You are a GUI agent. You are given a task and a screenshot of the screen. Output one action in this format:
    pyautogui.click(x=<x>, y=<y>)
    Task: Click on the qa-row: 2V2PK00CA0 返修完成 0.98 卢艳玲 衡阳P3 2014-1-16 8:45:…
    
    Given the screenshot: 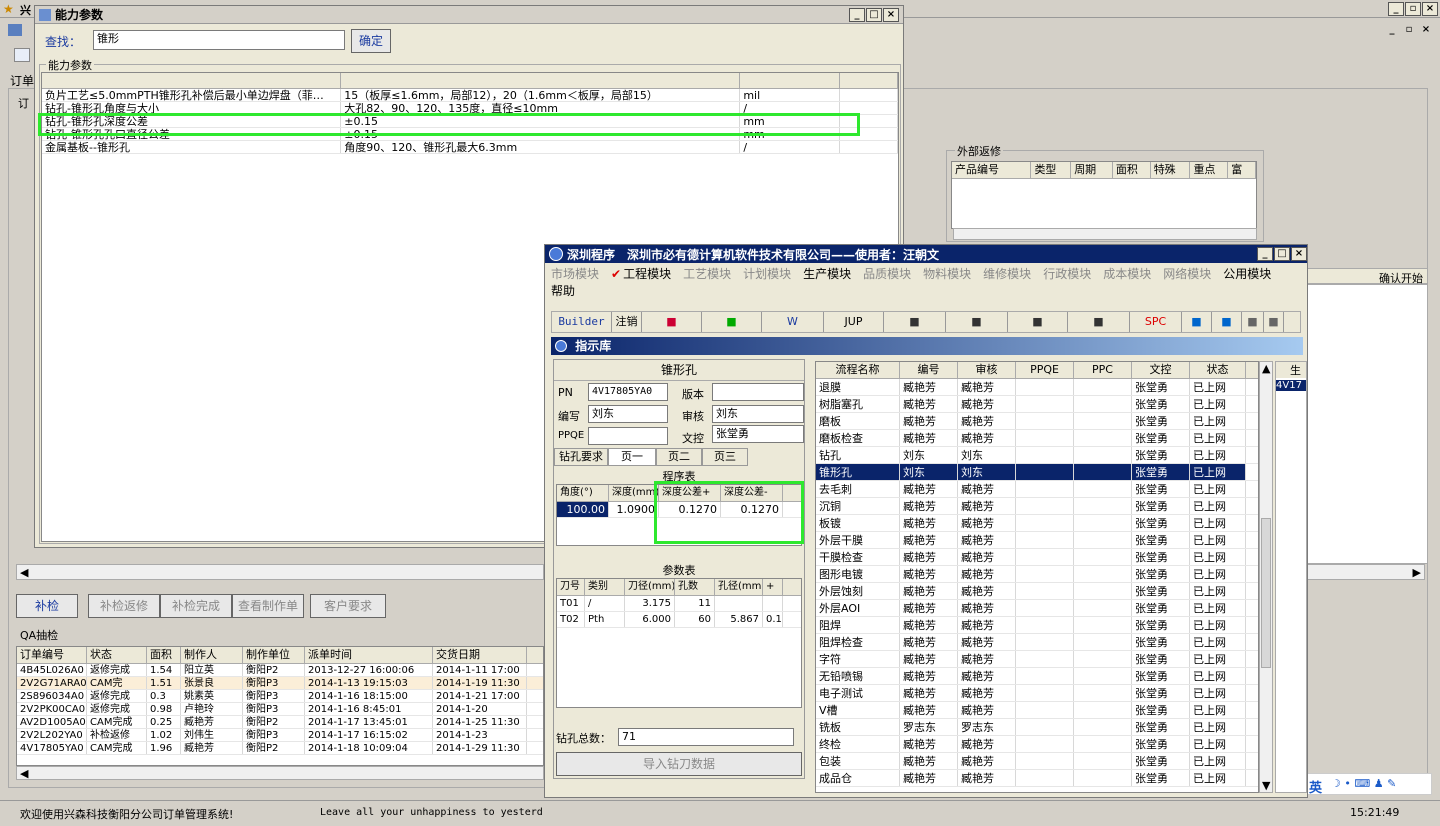 What is the action you would take?
    pyautogui.click(x=280, y=709)
    